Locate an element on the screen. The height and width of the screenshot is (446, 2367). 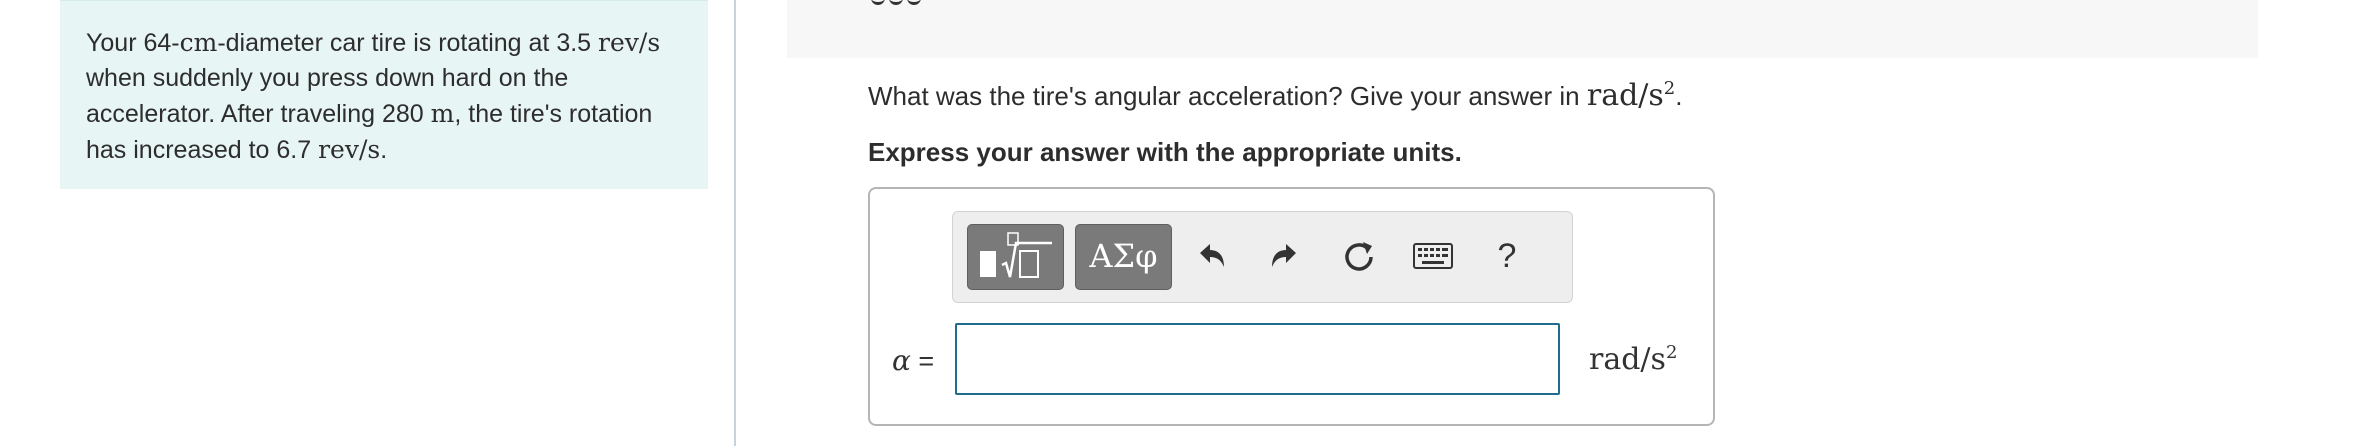
answer-variable-label: α = is located at coordinates (913, 360).